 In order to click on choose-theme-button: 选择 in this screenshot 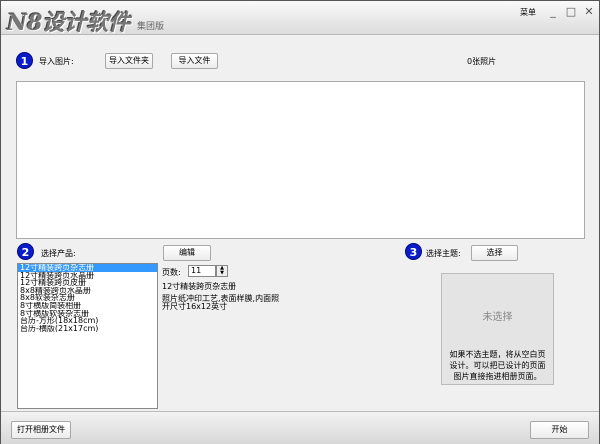, I will do `click(494, 253)`.